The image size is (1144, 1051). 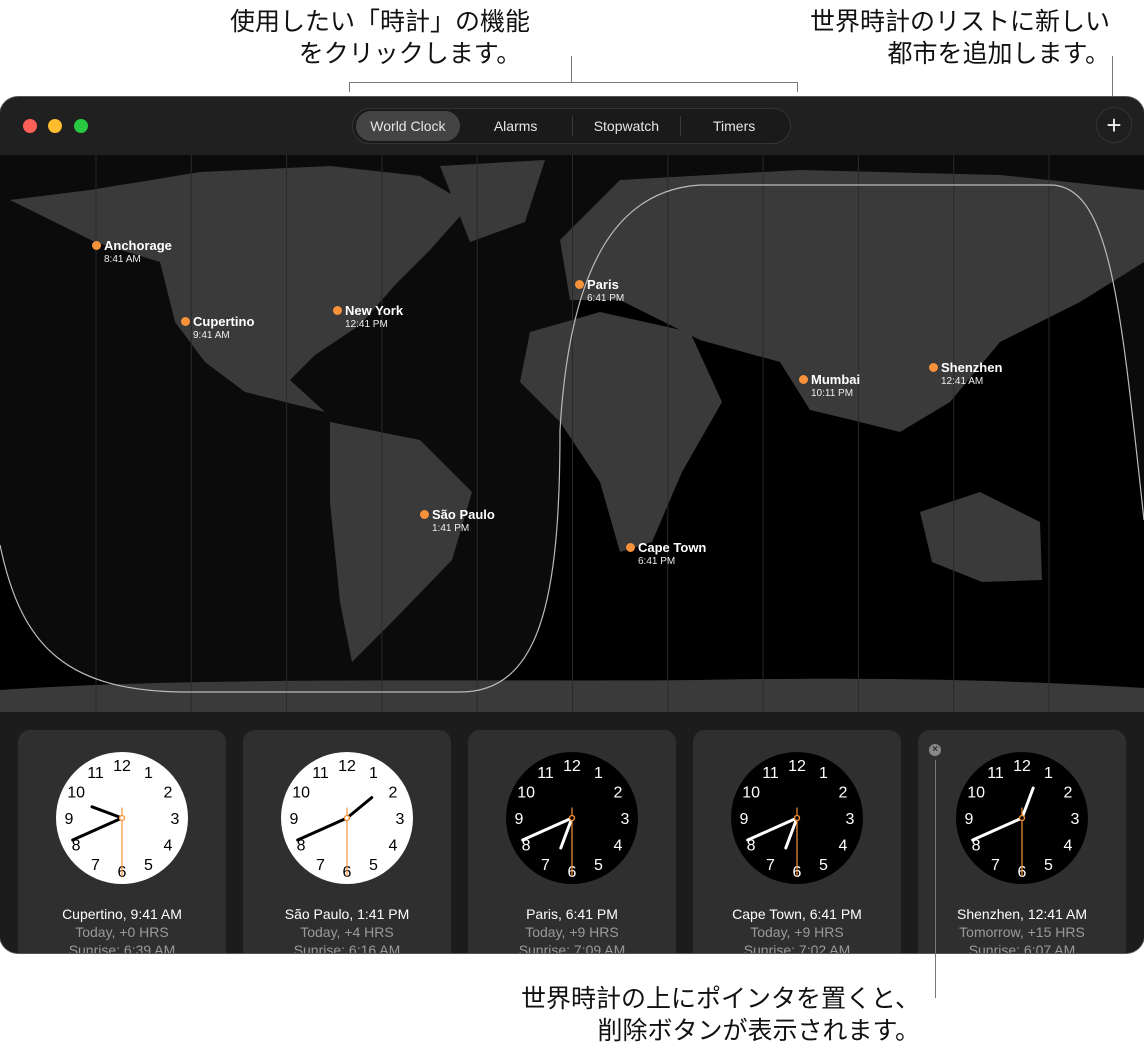 I want to click on city-name: New York, so click(x=374, y=310).